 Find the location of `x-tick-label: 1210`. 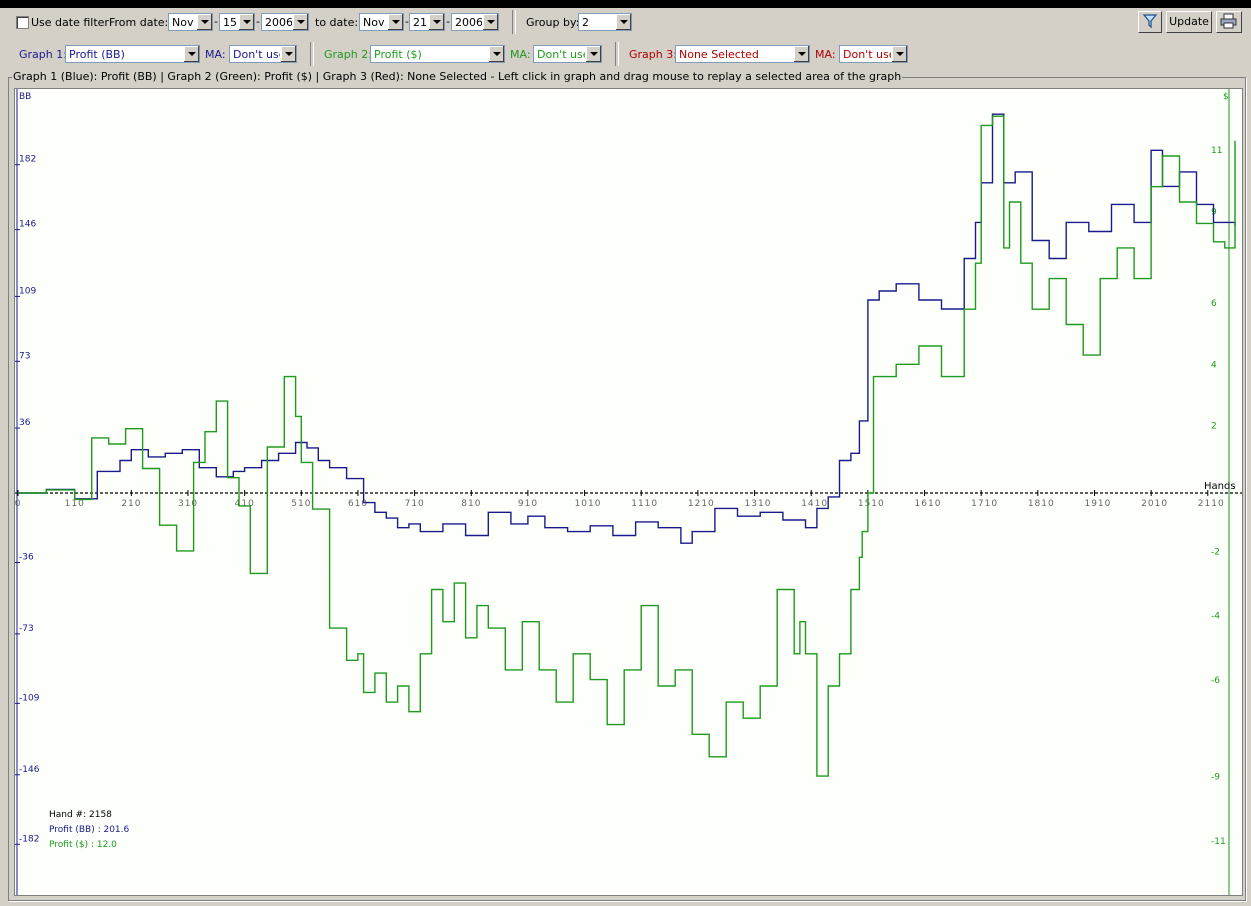

x-tick-label: 1210 is located at coordinates (701, 504).